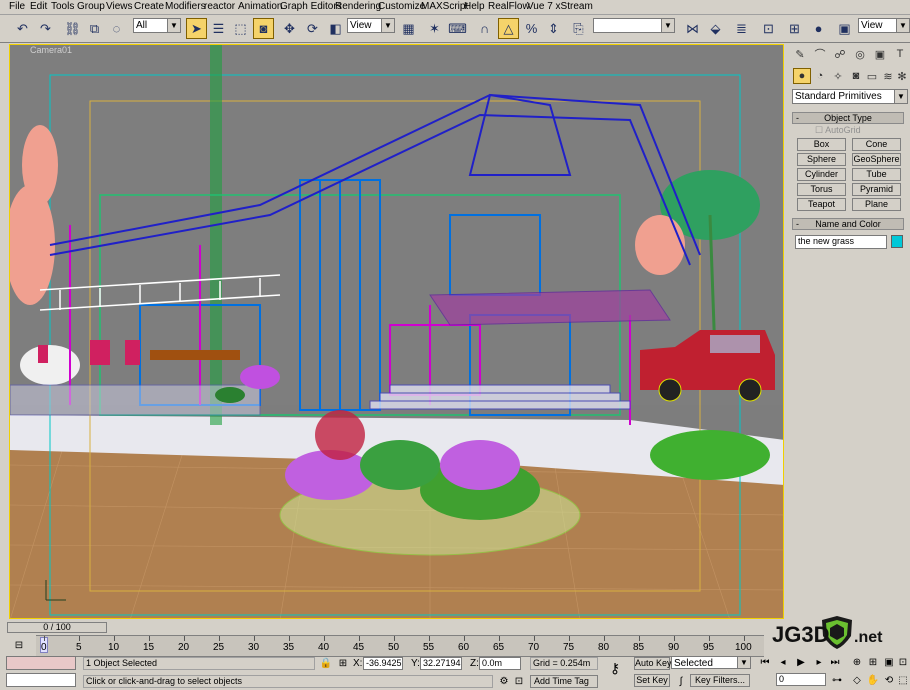 The height and width of the screenshot is (690, 910). I want to click on undo-icon: ↶, so click(22, 28).